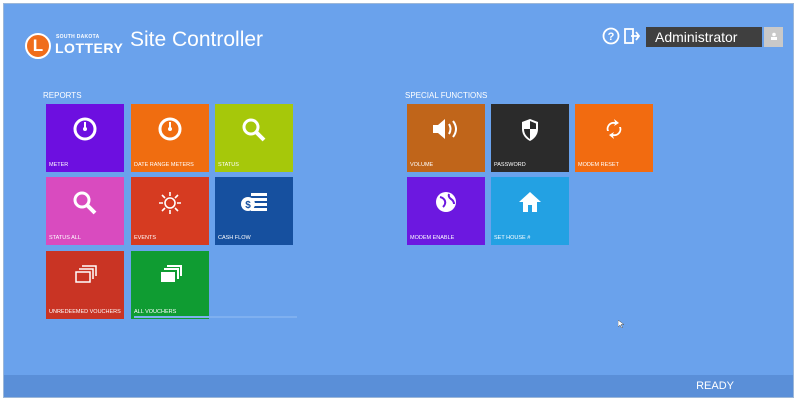  I want to click on tile-set-house-label: SET HOUSE #, so click(512, 238).